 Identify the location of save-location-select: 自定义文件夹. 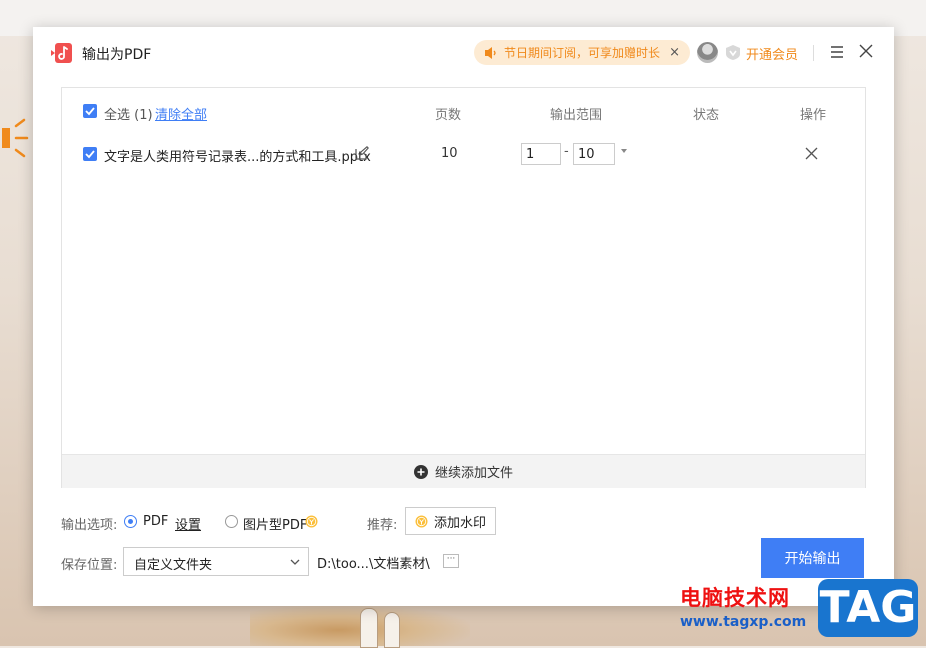
(216, 561).